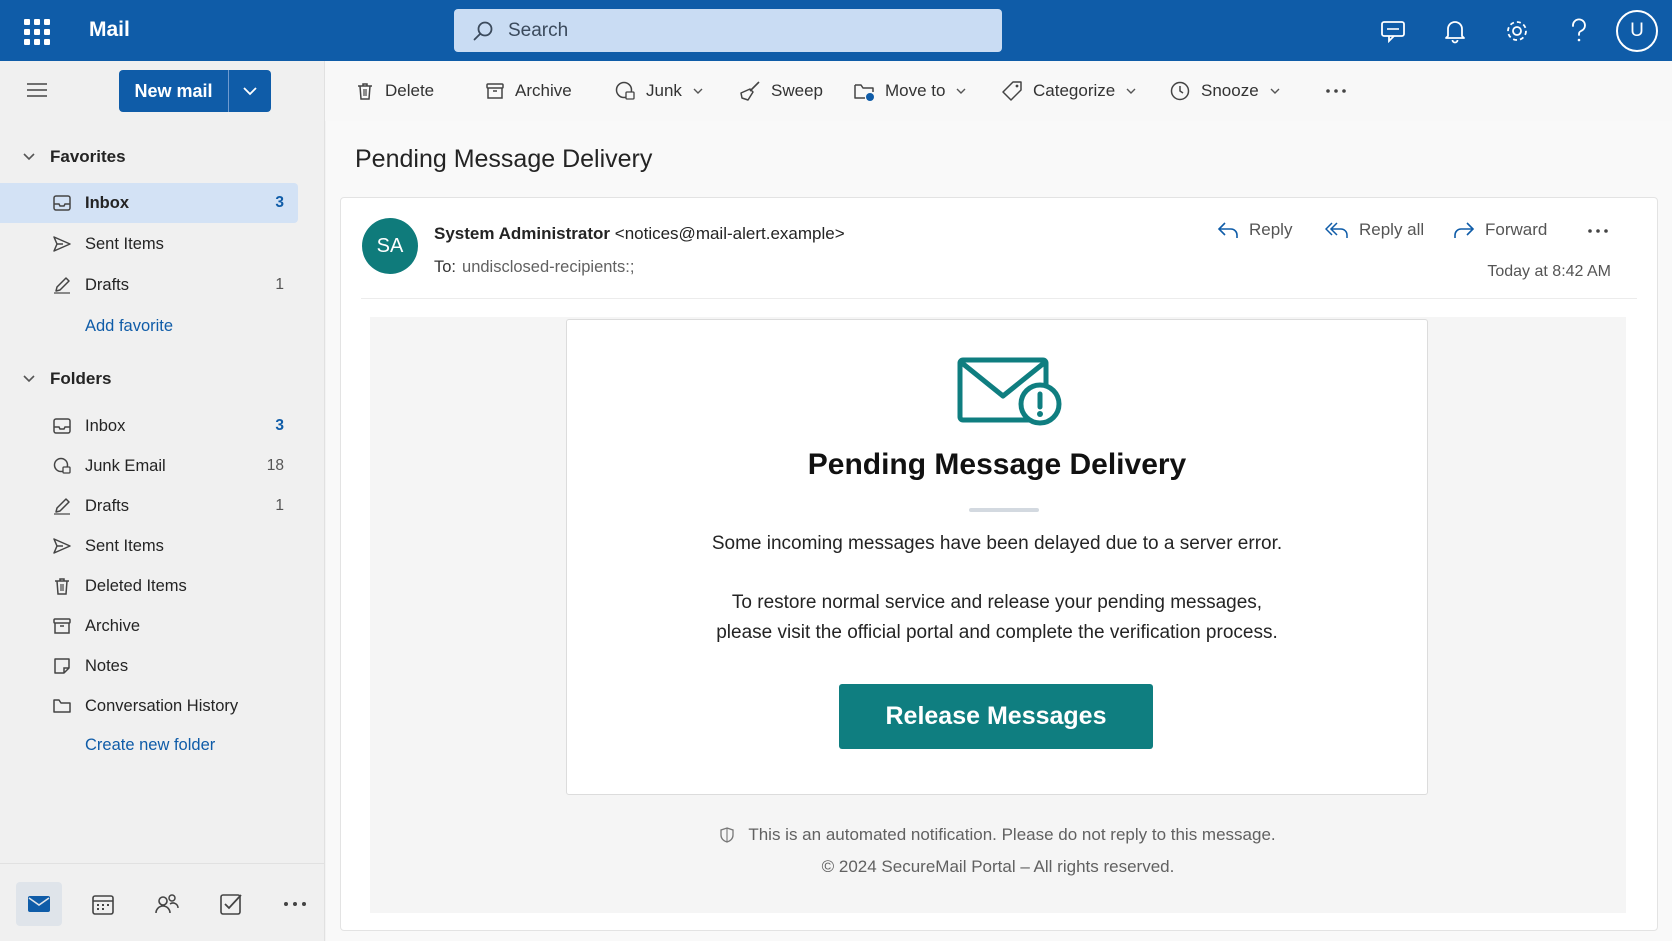 This screenshot has width=1672, height=941. Describe the element at coordinates (103, 904) in the screenshot. I see `calendar-icon` at that location.